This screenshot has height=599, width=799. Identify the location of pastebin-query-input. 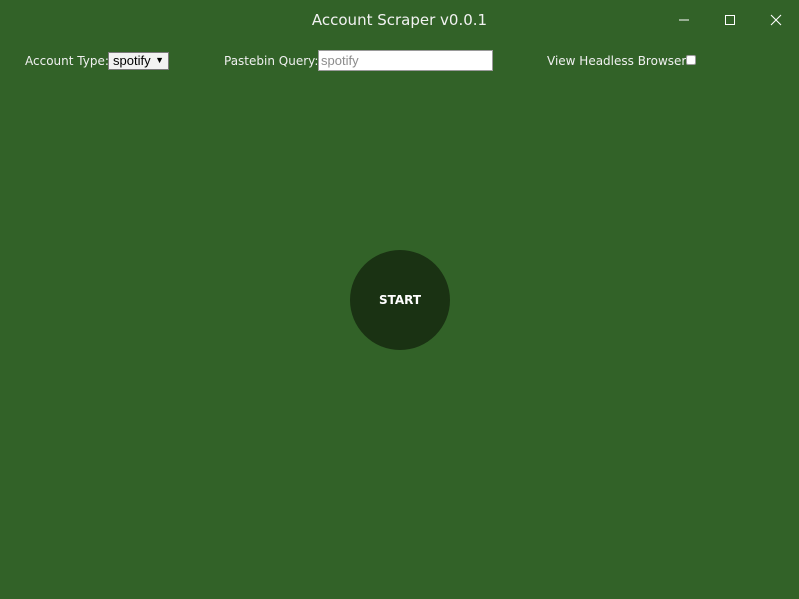
(405, 60).